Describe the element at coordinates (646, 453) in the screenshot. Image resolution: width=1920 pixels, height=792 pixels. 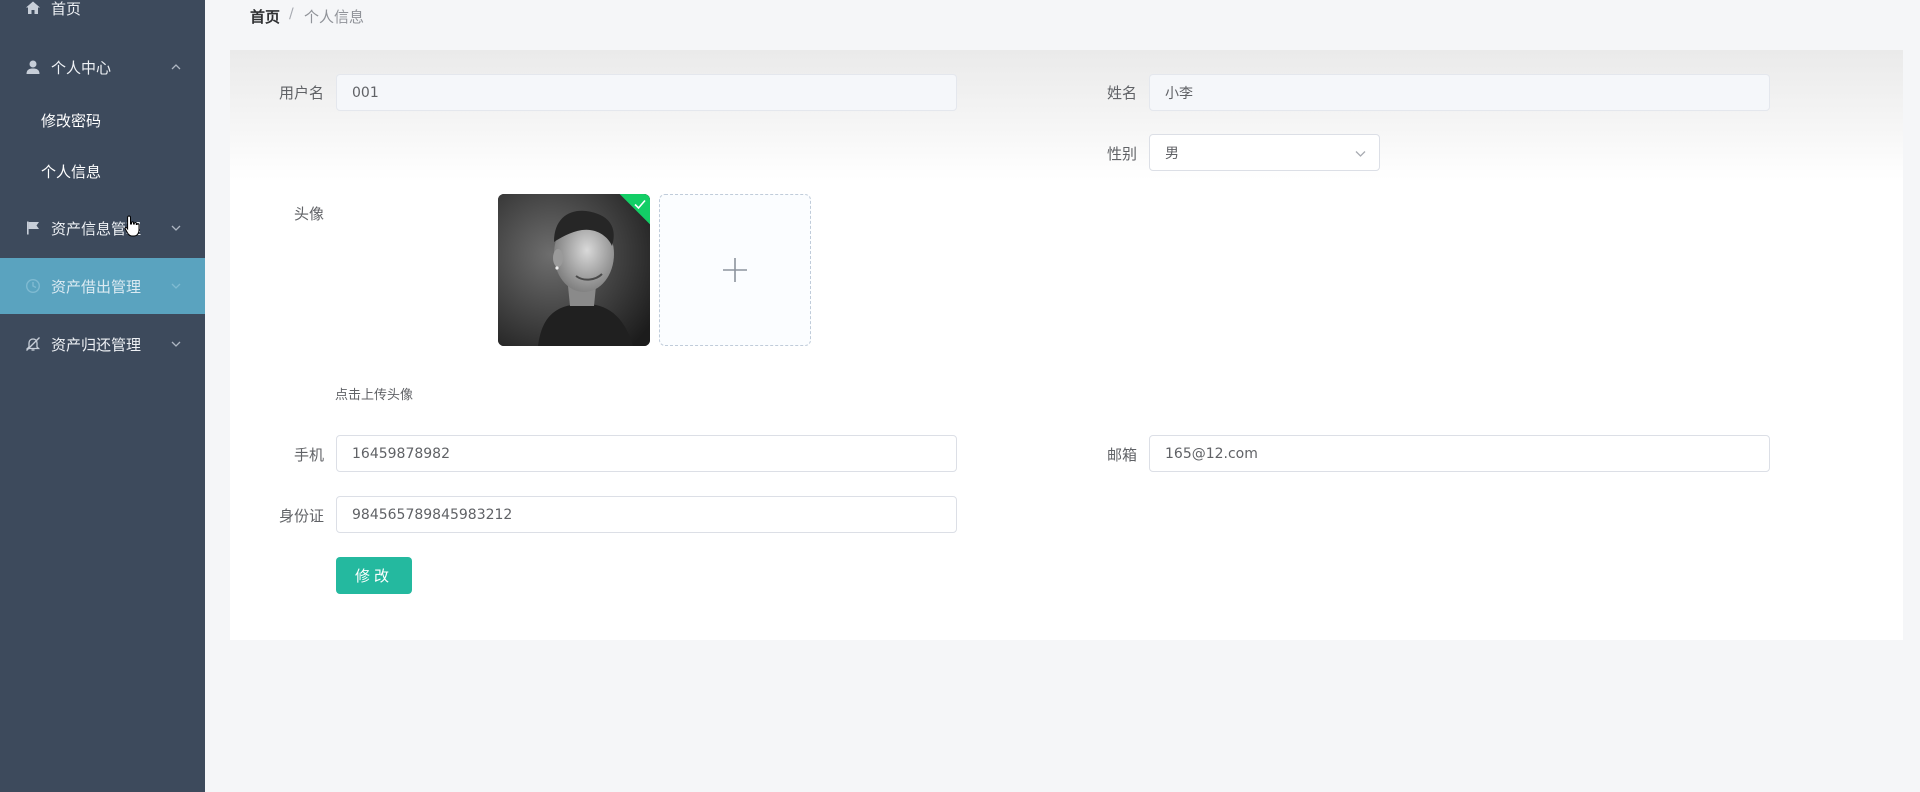
I see `phone-input: 16459878982` at that location.